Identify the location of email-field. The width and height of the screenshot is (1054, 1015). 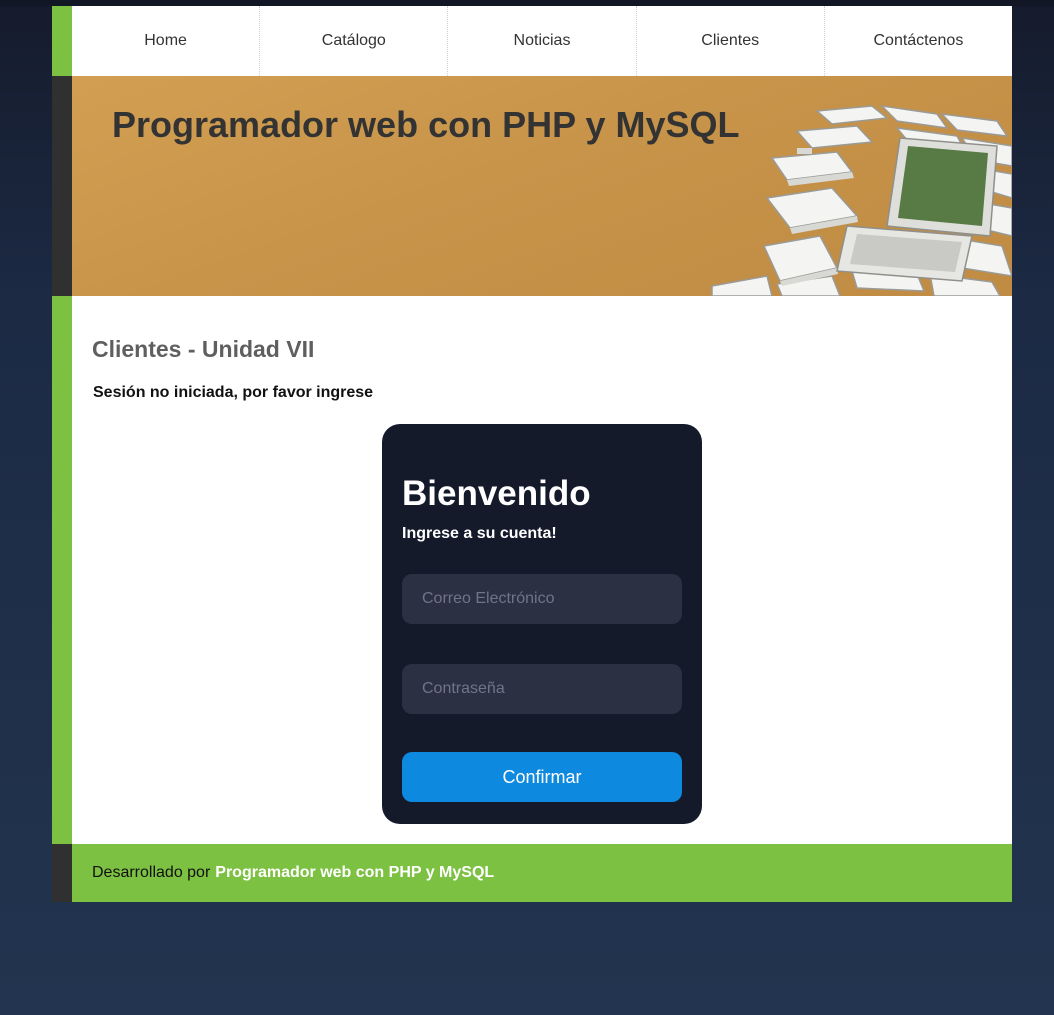
(542, 599).